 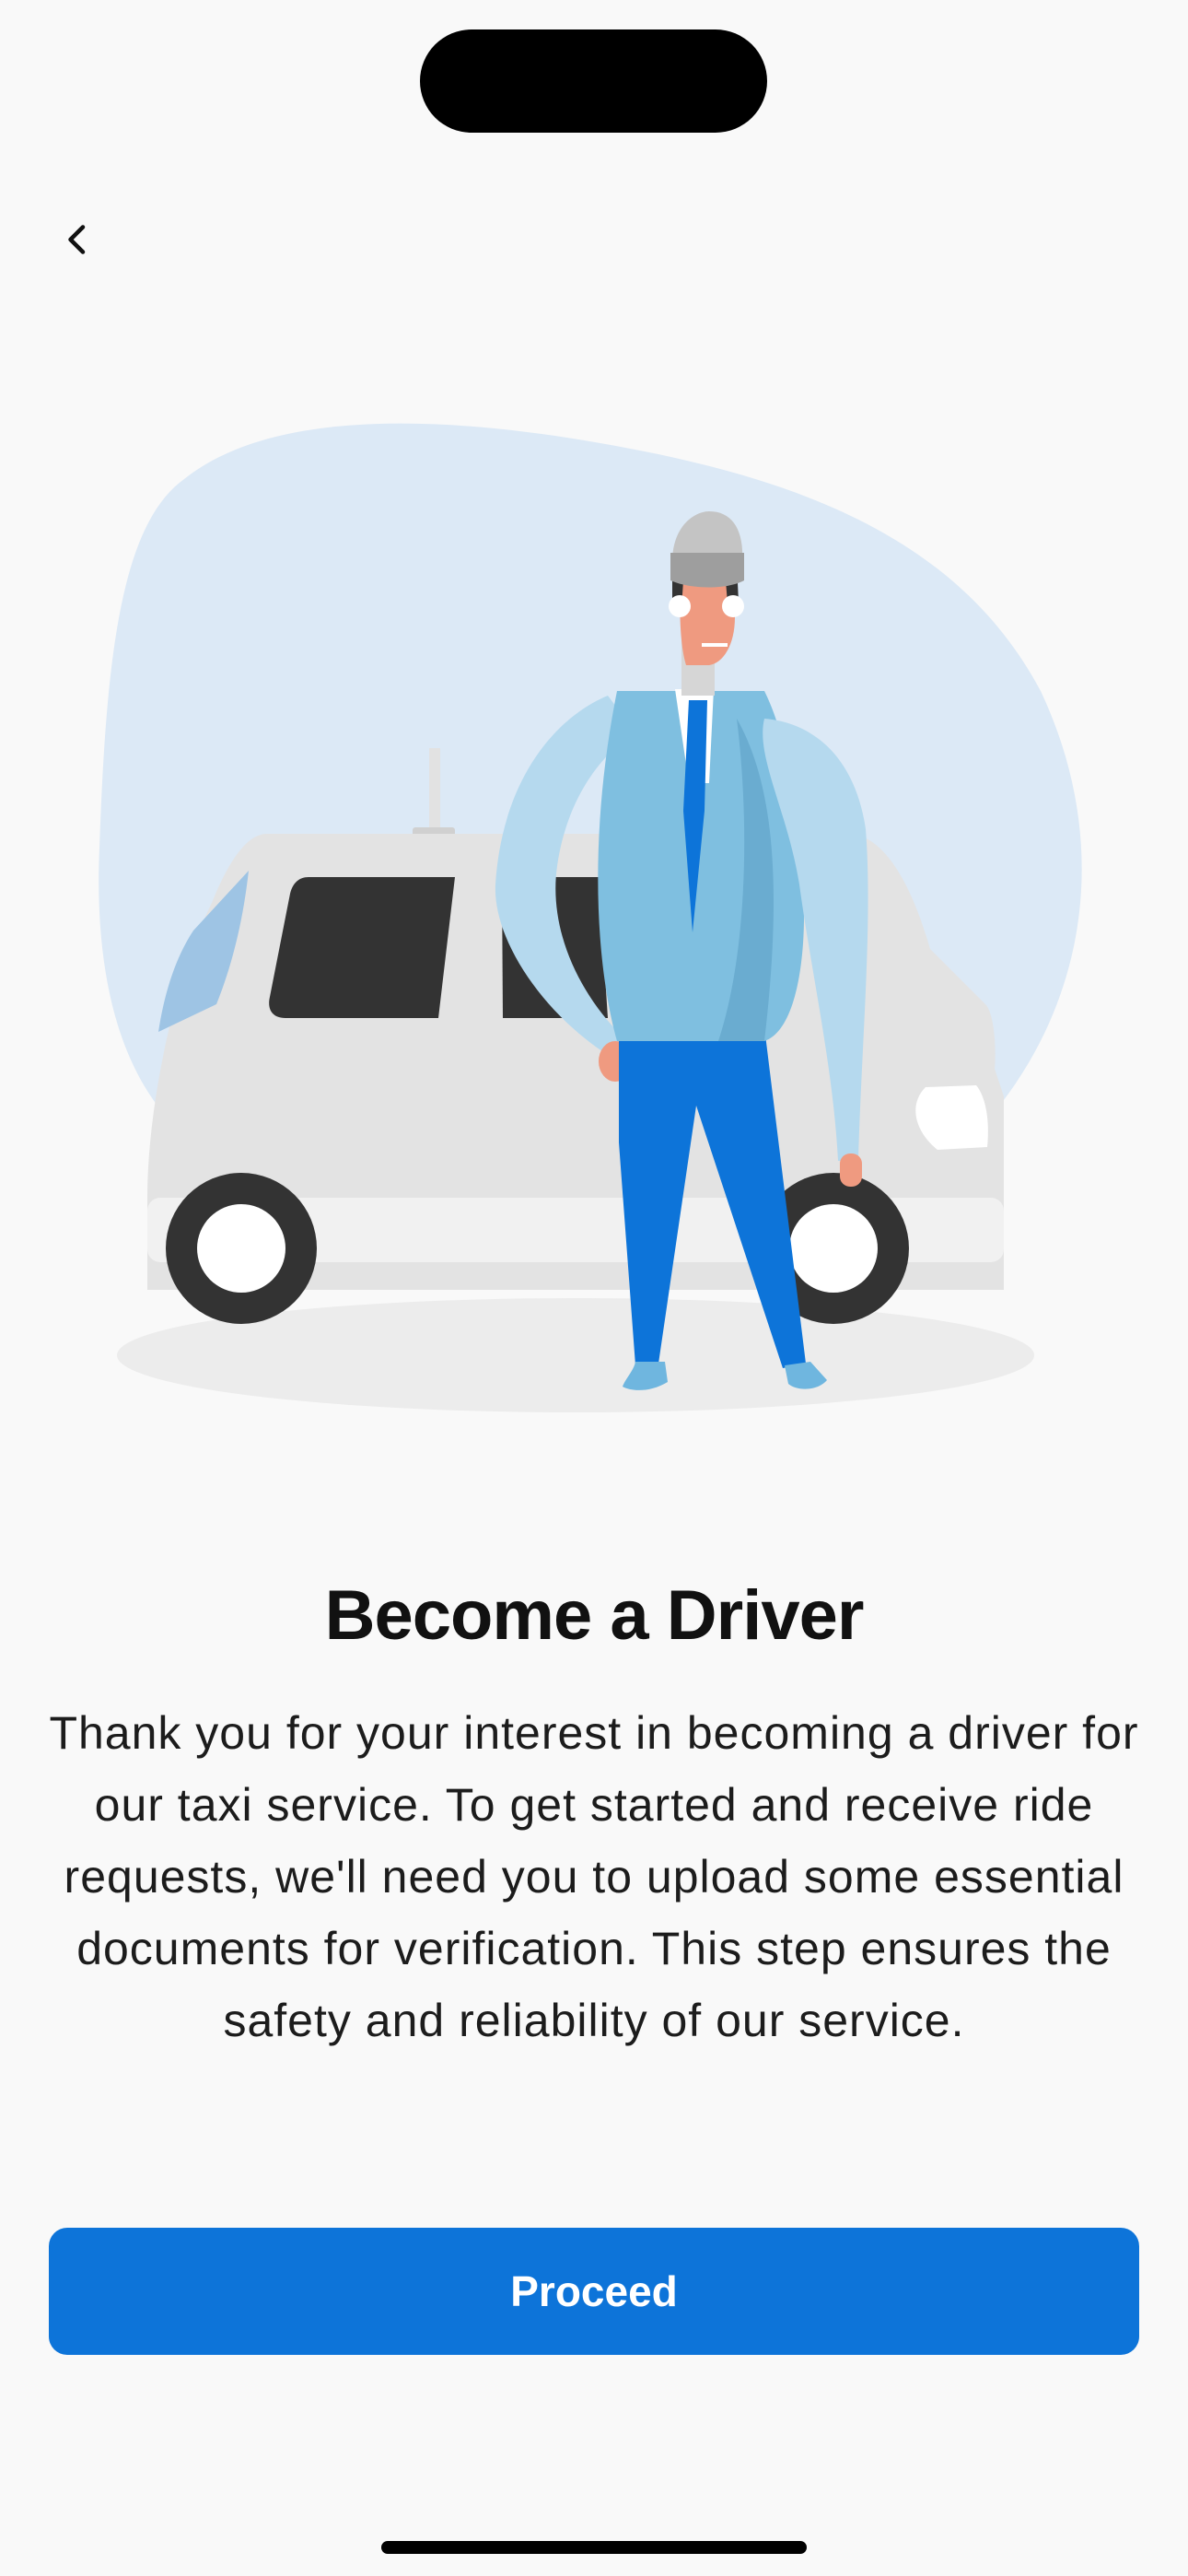 What do you see at coordinates (594, 2291) in the screenshot?
I see `proceed-button: Proceed` at bounding box center [594, 2291].